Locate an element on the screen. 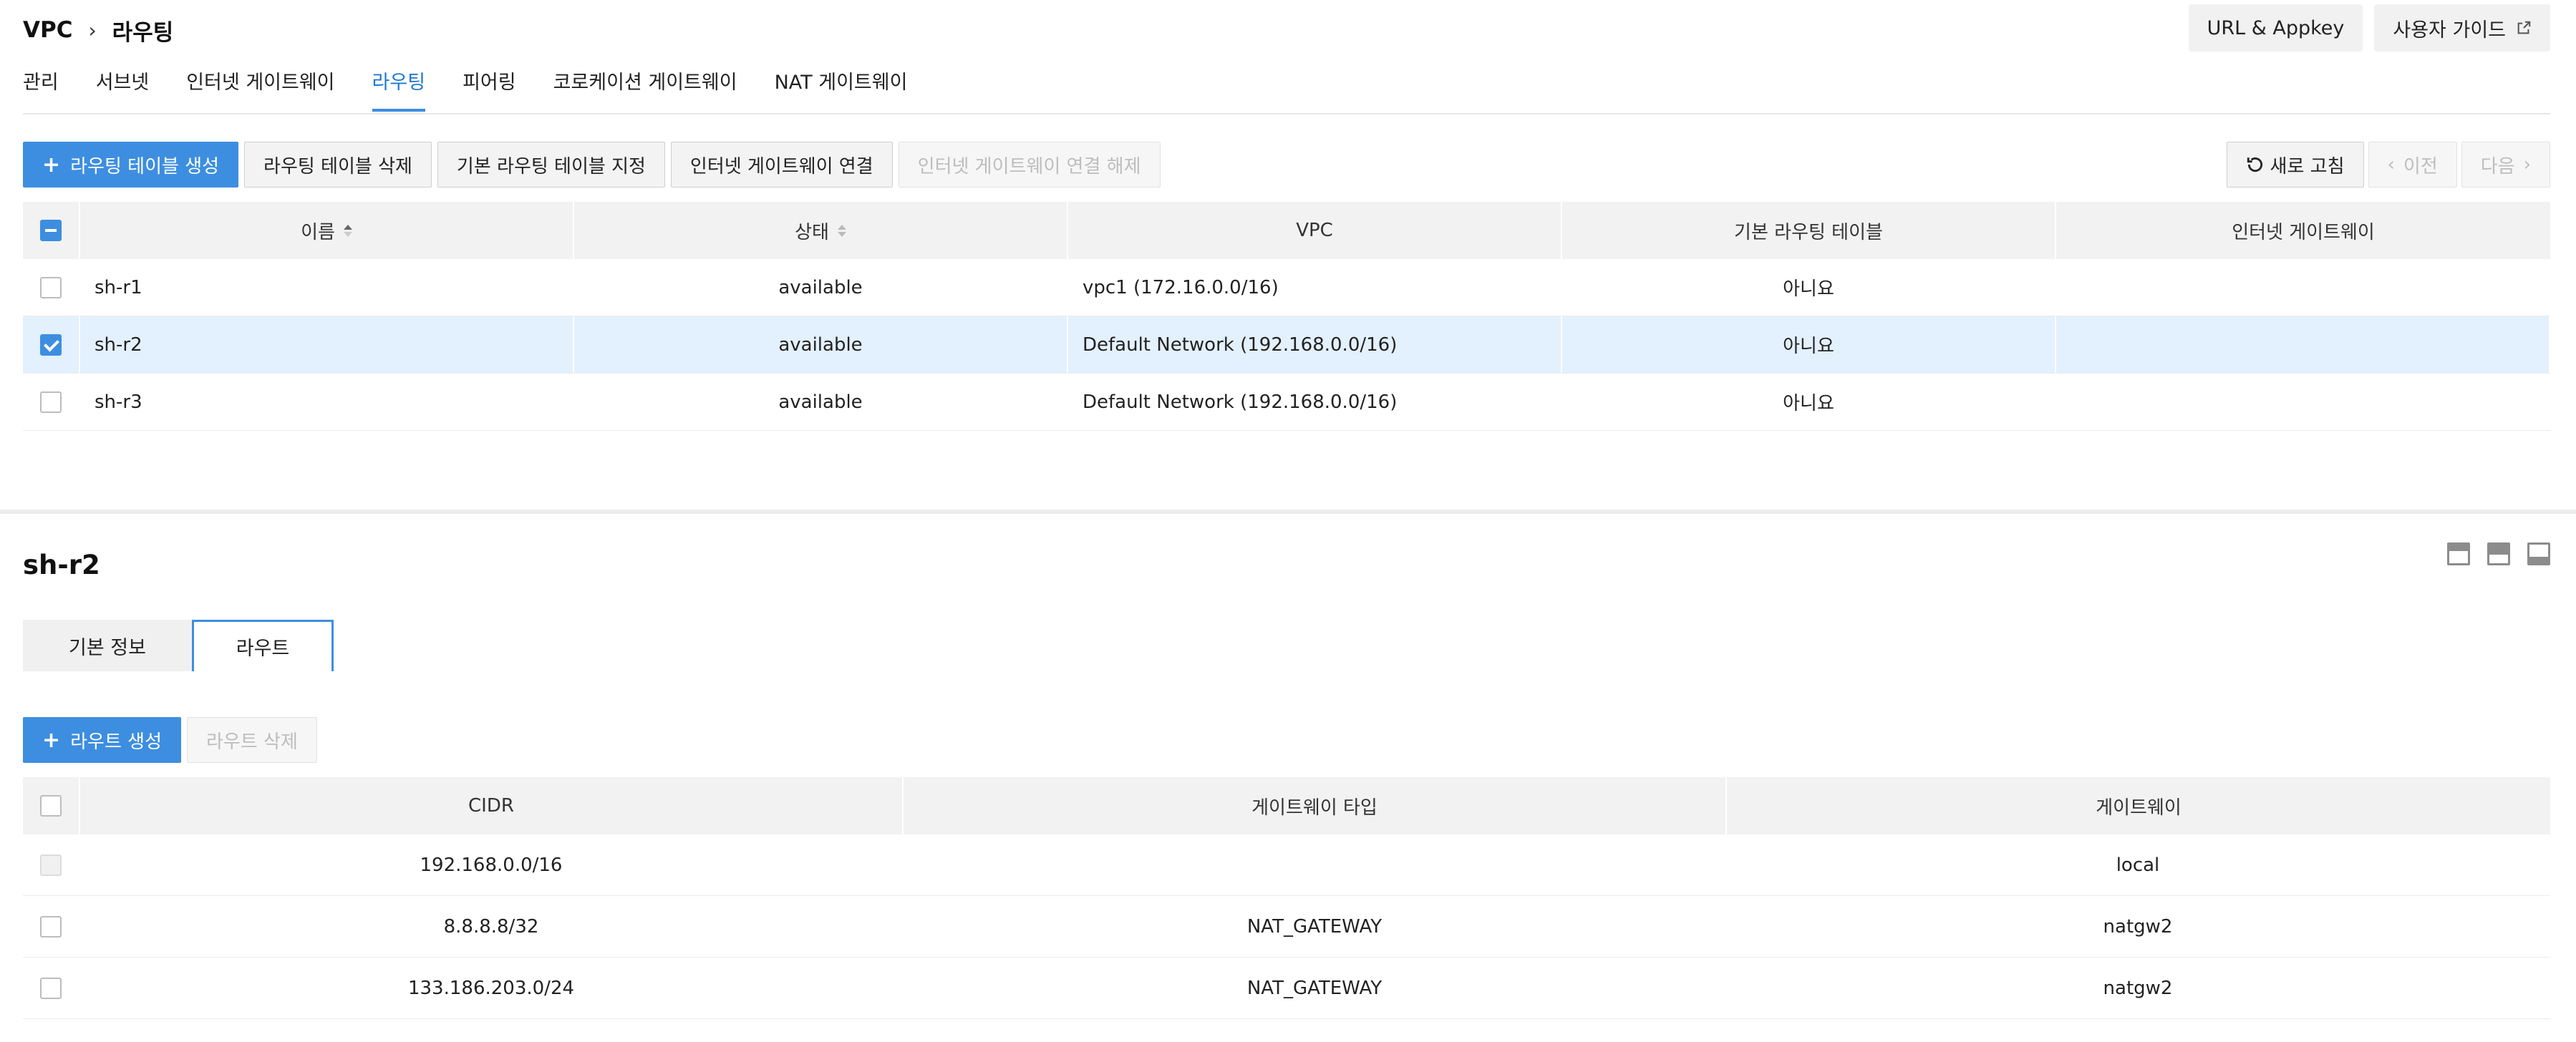  row-cidr: 8.8.8.8/32 is located at coordinates (492, 926).